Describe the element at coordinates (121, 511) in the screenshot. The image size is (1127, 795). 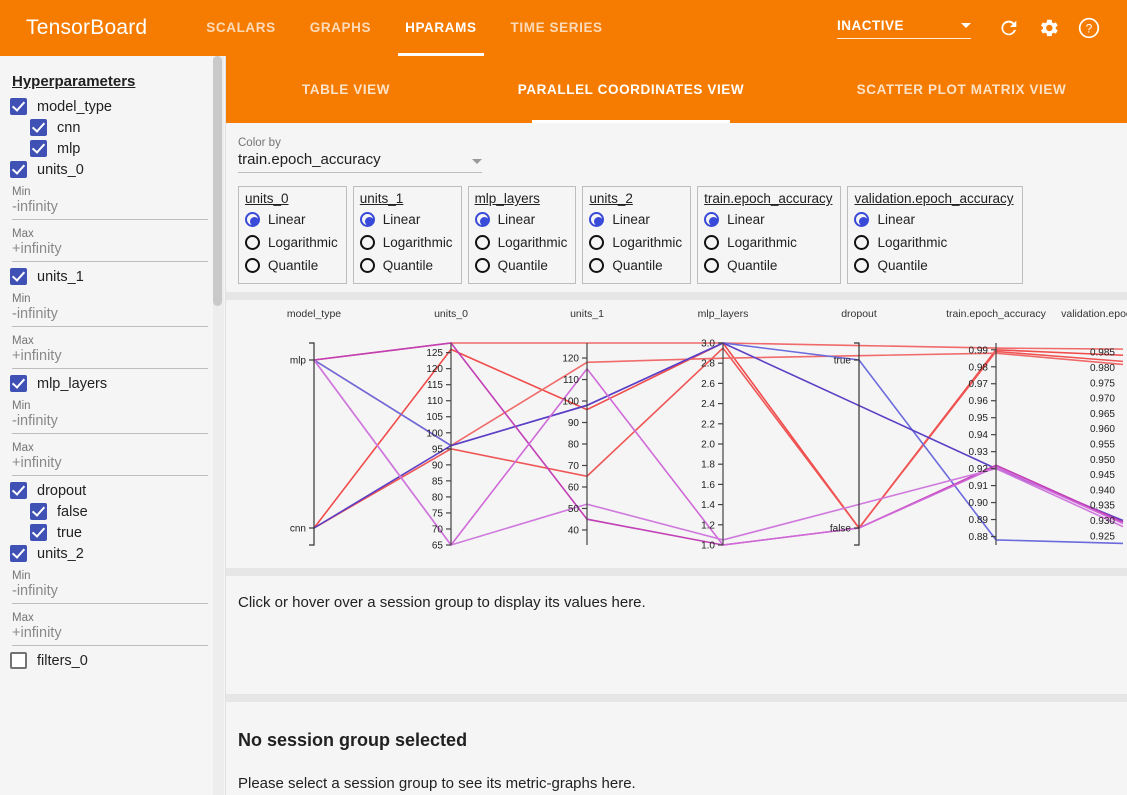
I see `sidebar-item-dropout-false: false` at that location.